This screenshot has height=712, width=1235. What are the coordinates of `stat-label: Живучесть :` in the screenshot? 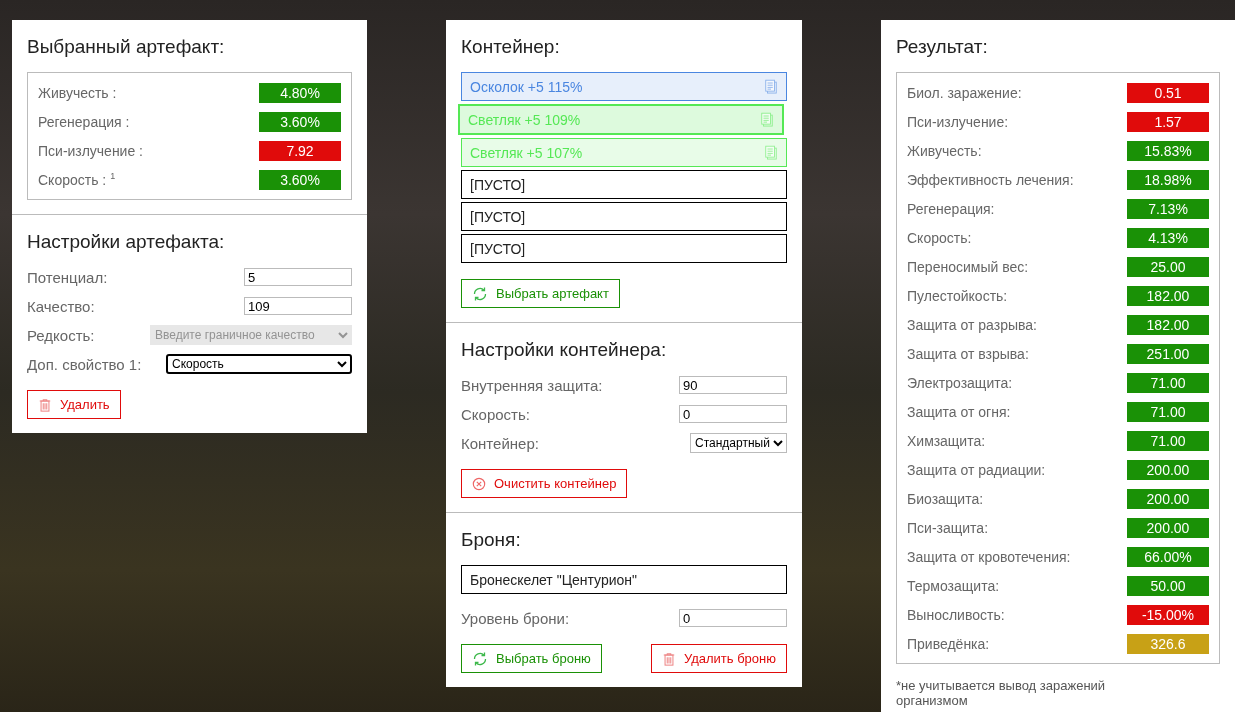 It's located at (77, 92).